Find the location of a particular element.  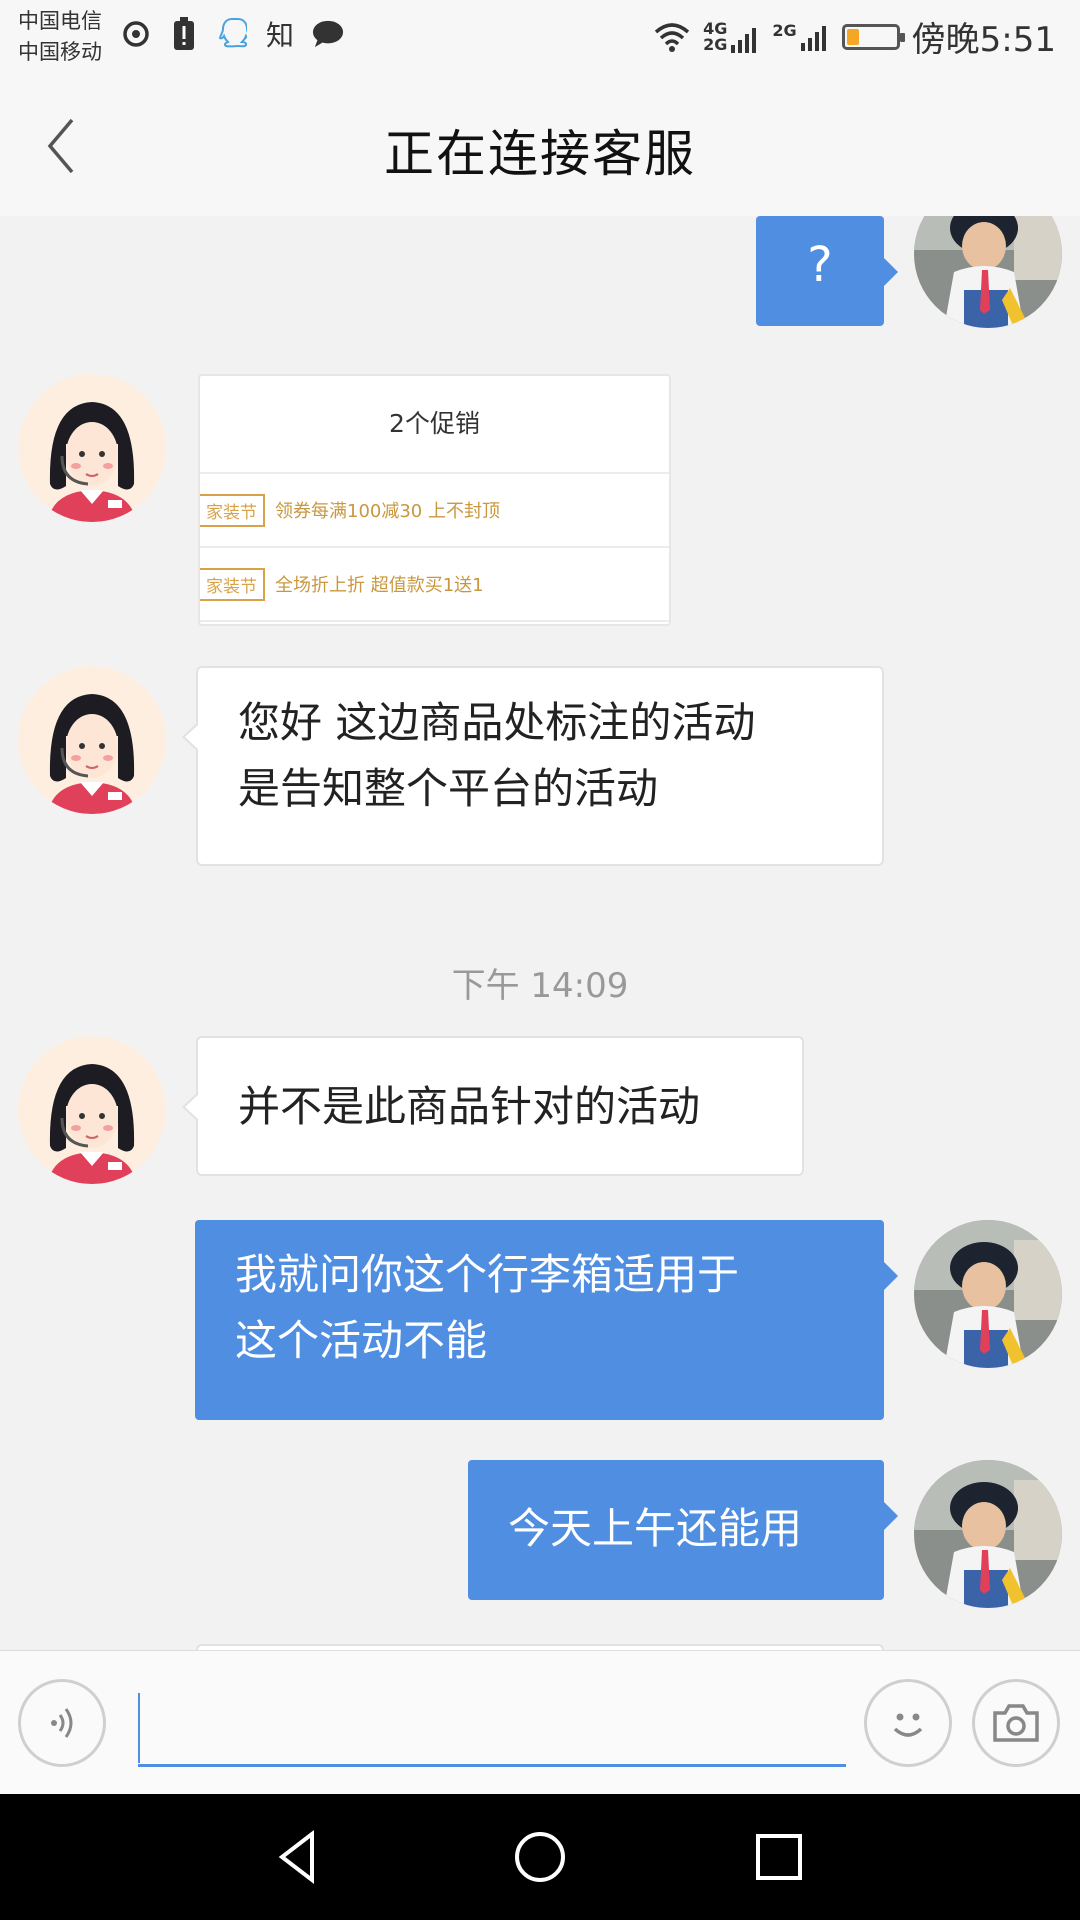

notification-icons: 知 is located at coordinates (232, 34).